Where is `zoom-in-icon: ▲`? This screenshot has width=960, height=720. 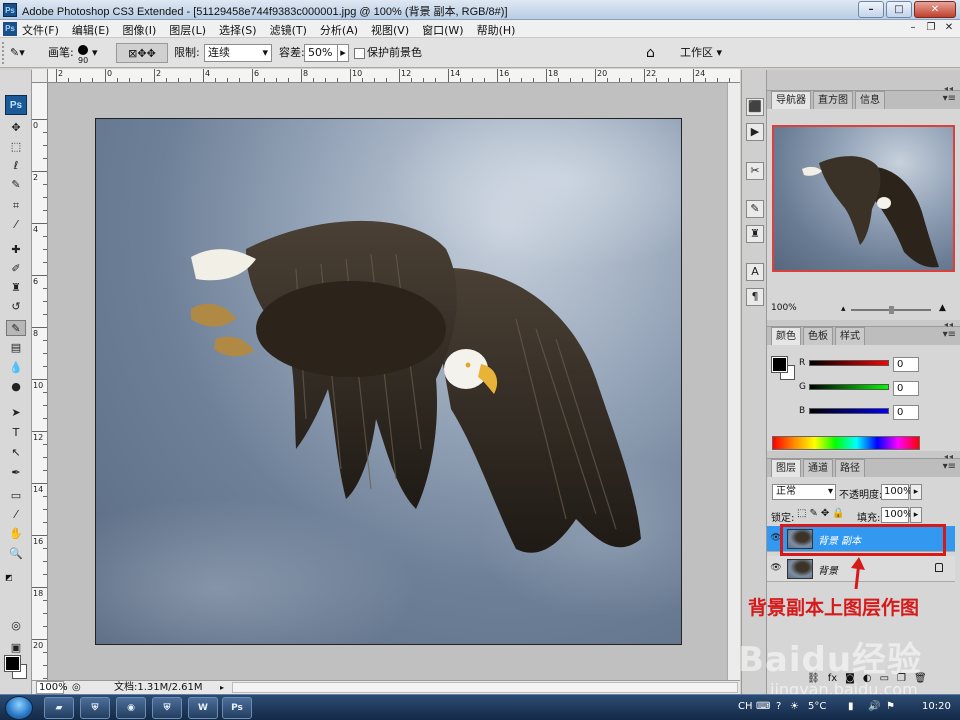
zoom-in-icon: ▲ is located at coordinates (942, 308).